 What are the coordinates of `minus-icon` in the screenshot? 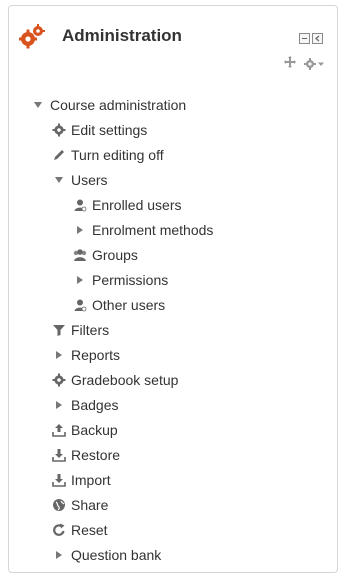 It's located at (304, 38).